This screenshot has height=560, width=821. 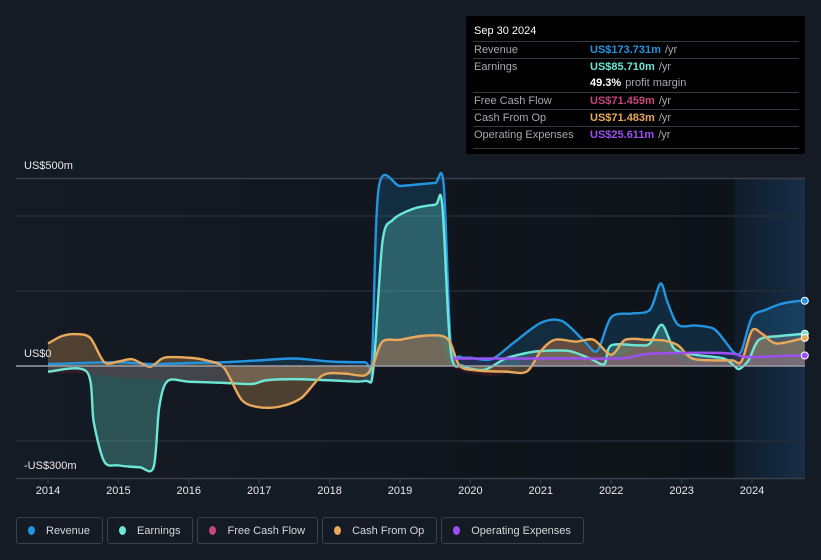 What do you see at coordinates (513, 101) in the screenshot?
I see `tooltip-label: Free Cash Flow` at bounding box center [513, 101].